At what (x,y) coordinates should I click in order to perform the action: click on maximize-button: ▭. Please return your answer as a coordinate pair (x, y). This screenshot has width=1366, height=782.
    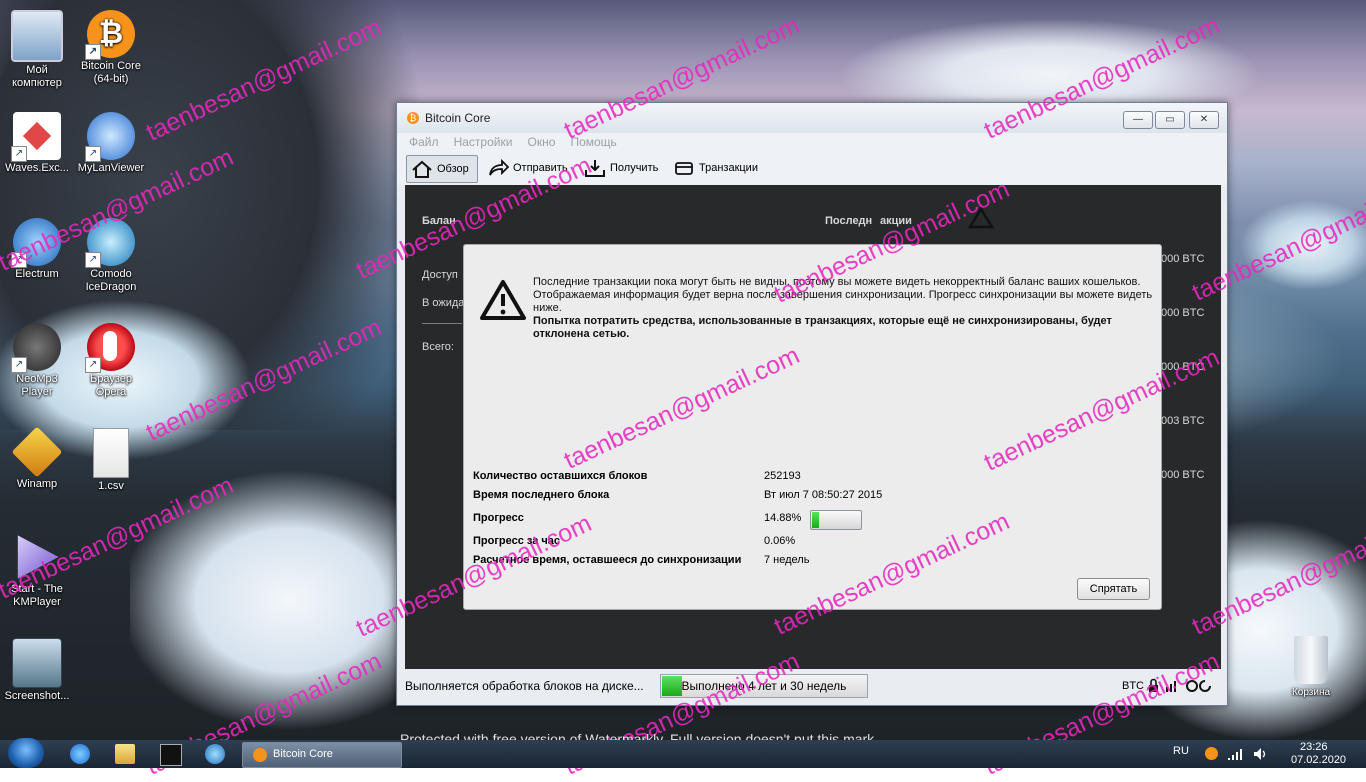
    Looking at the image, I should click on (1170, 120).